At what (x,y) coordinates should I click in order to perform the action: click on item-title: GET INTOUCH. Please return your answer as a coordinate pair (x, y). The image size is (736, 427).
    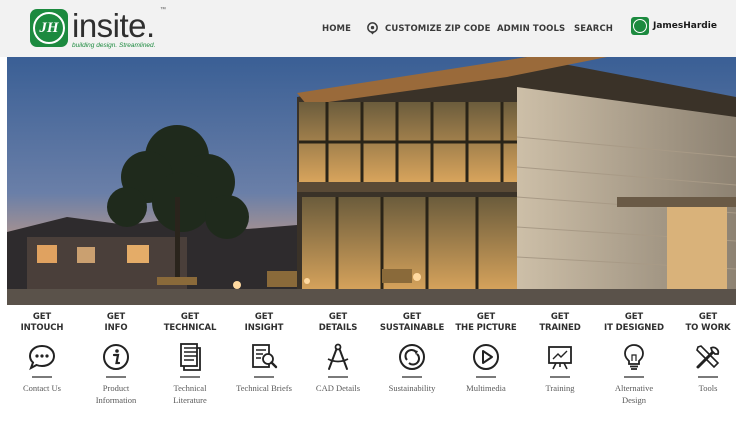
    Looking at the image, I should click on (42, 322).